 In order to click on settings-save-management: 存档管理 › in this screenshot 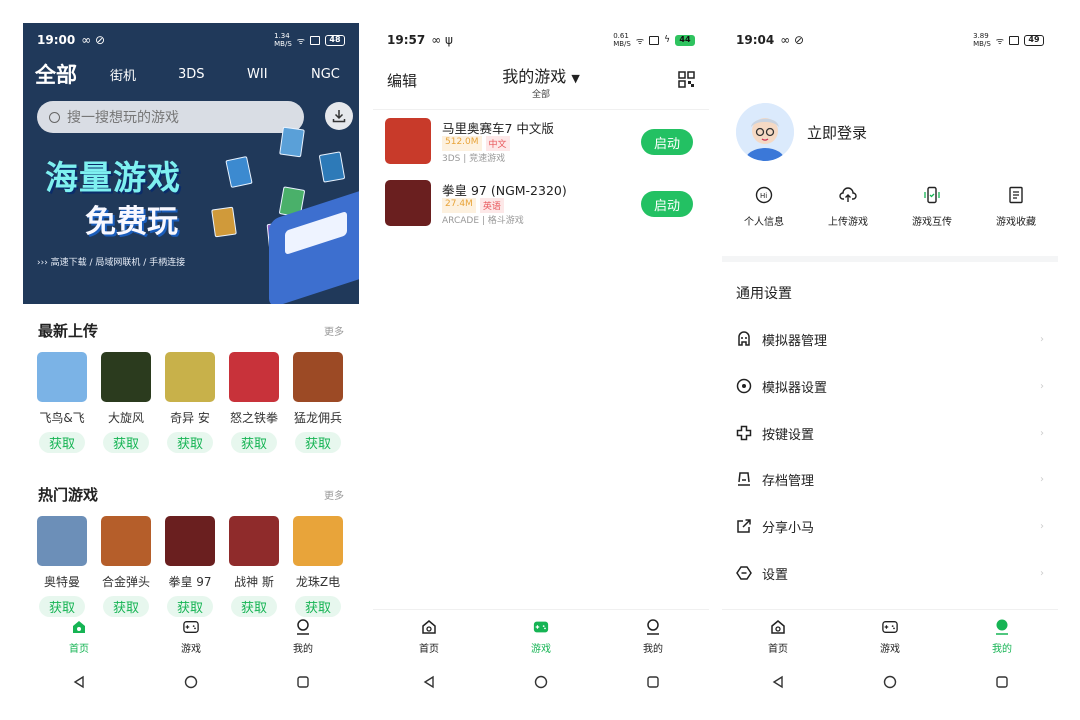, I will do `click(890, 479)`.